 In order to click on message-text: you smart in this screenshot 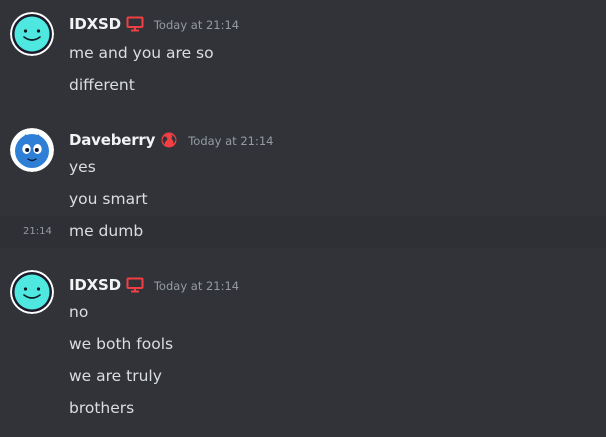, I will do `click(108, 199)`.